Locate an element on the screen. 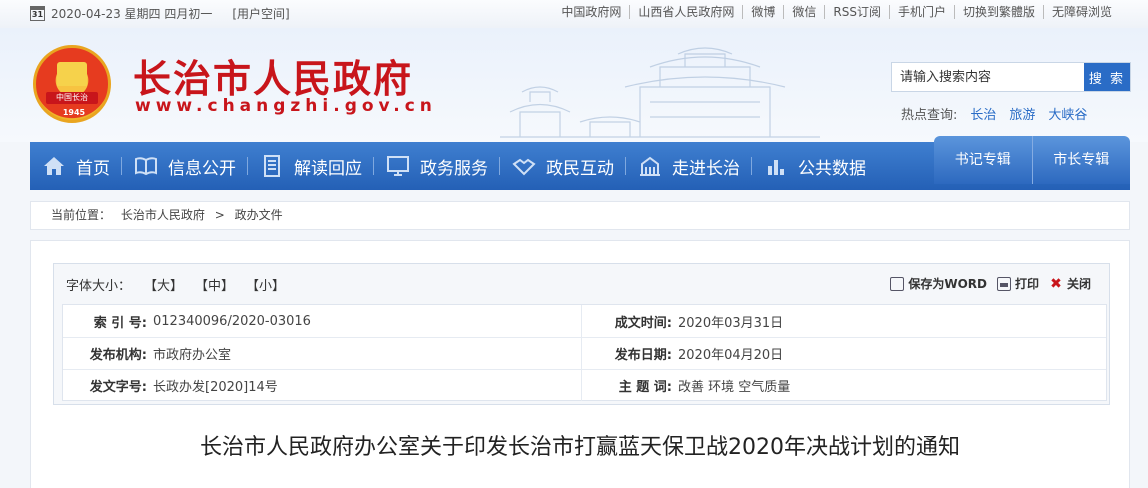 Image resolution: width=1148 pixels, height=488 pixels. nav-label: 走进长治 is located at coordinates (706, 168).